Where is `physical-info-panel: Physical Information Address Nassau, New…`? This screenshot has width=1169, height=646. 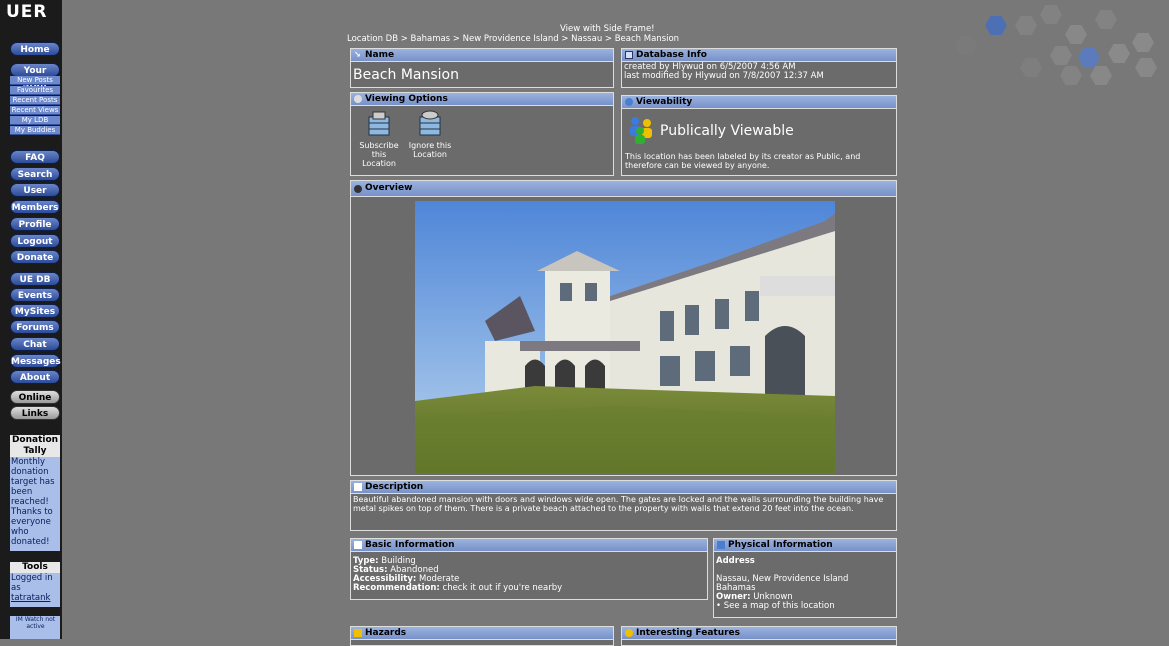 physical-info-panel: Physical Information Address Nassau, New… is located at coordinates (805, 578).